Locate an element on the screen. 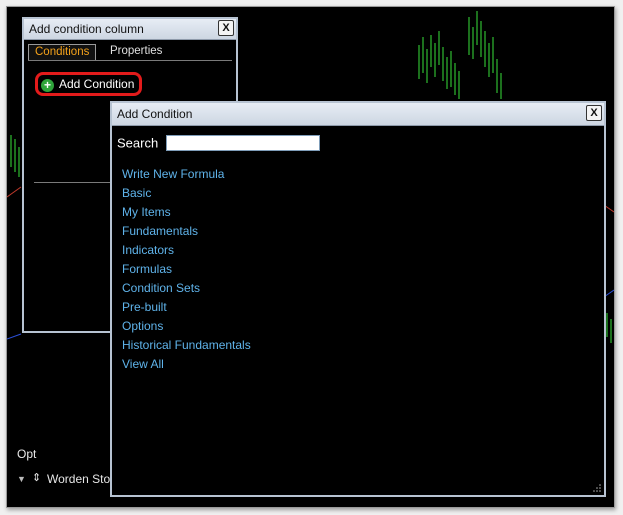  red-trend-line is located at coordinates (14, 192).